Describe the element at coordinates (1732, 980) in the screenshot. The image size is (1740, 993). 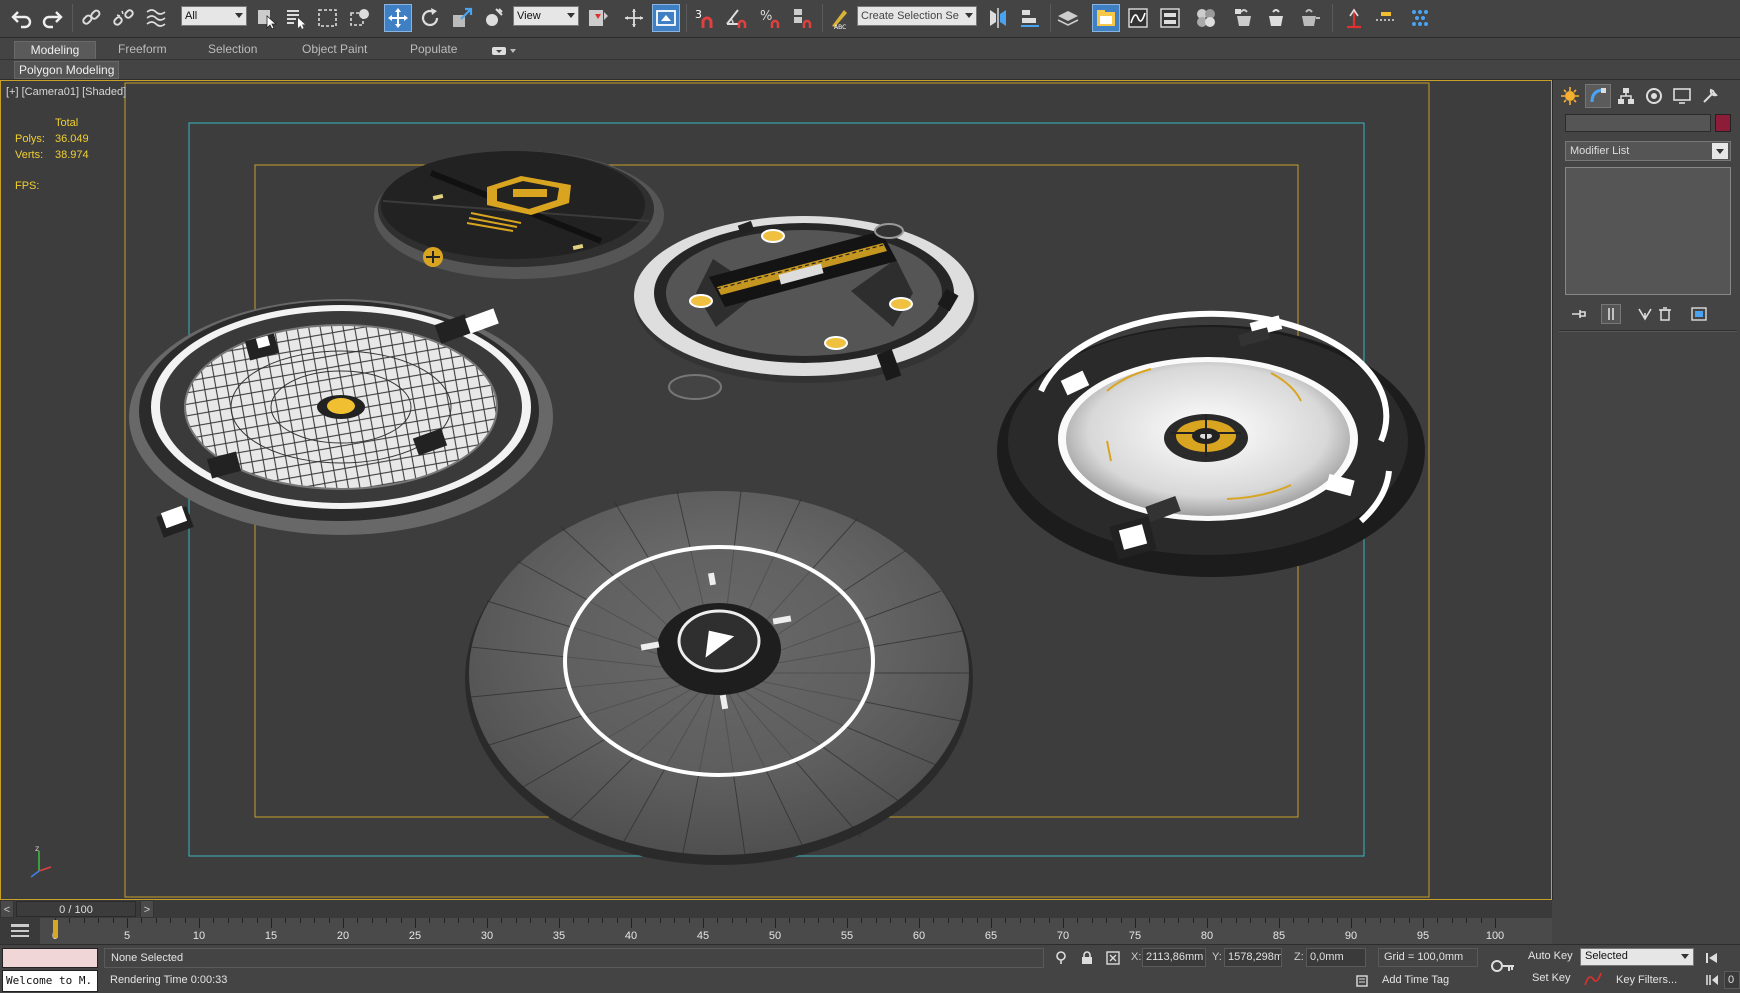
I see `current-frame-field: 0` at that location.